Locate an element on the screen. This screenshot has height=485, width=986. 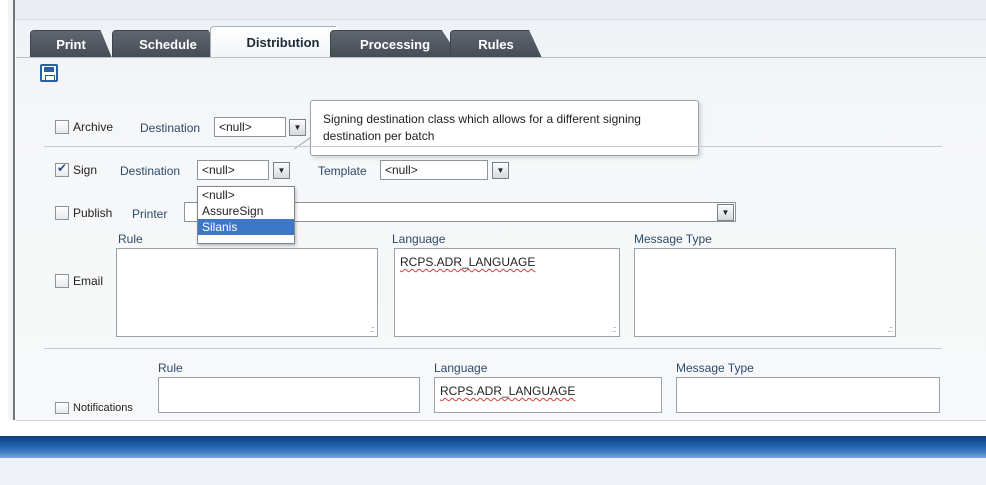
email-label: Email is located at coordinates (88, 281).